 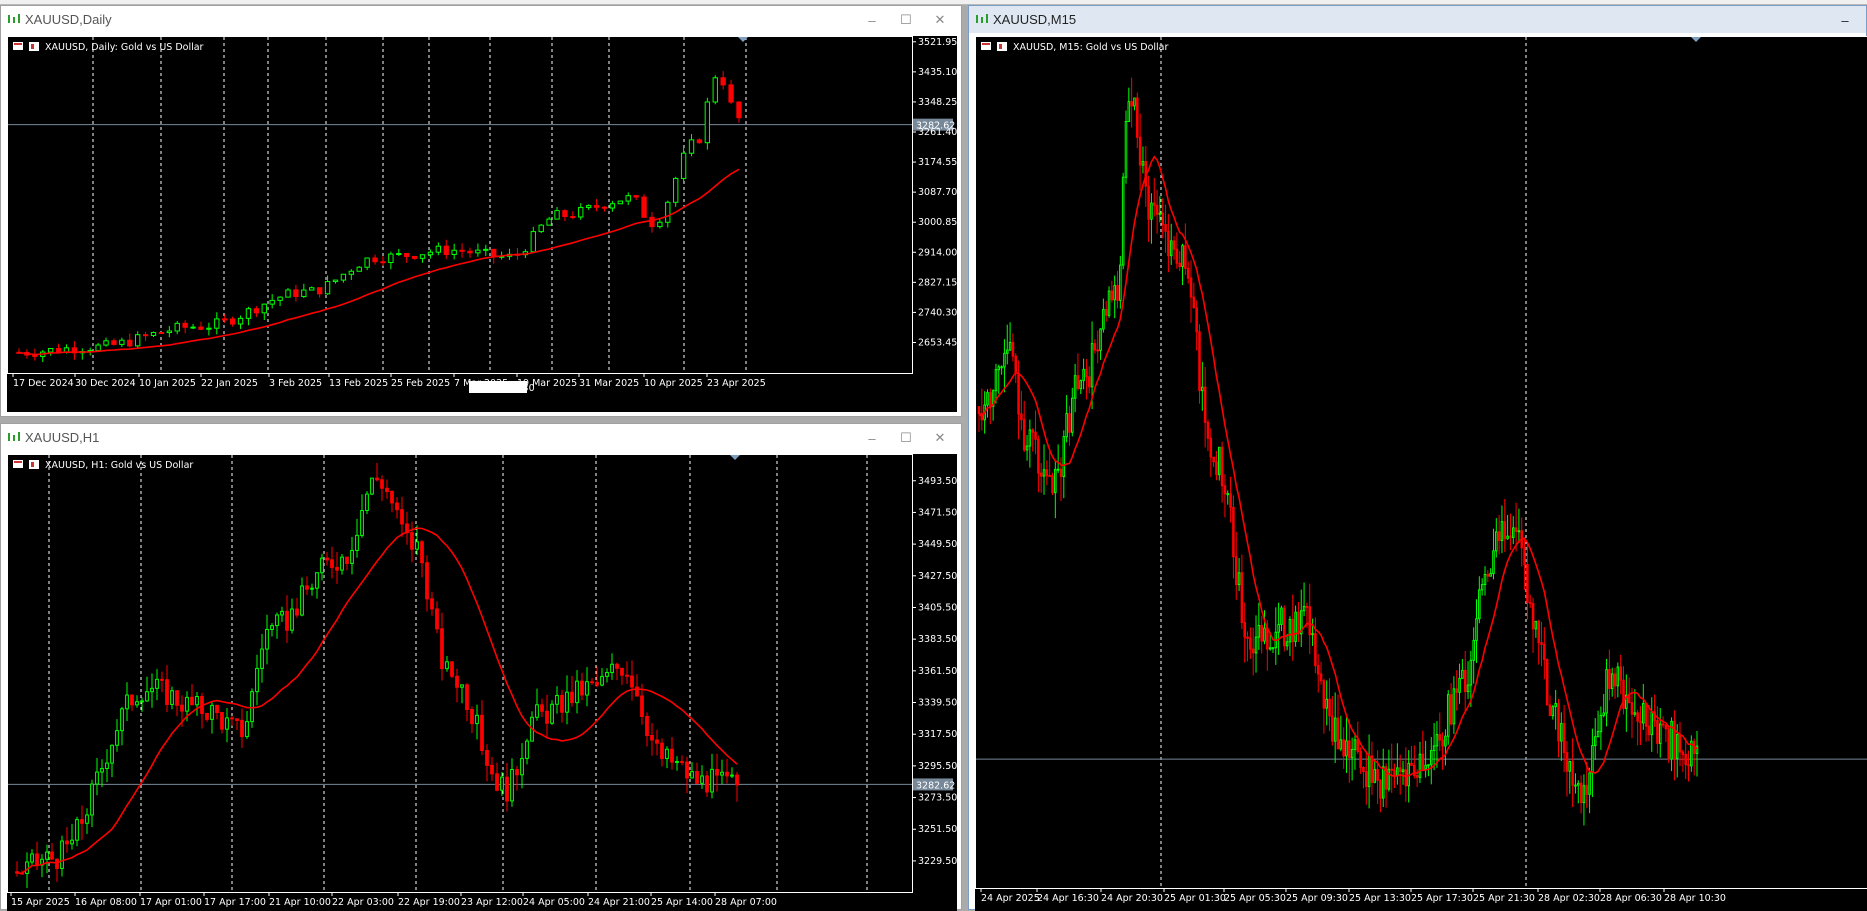 I want to click on price-axis-label: 3273.50, so click(x=937, y=798).